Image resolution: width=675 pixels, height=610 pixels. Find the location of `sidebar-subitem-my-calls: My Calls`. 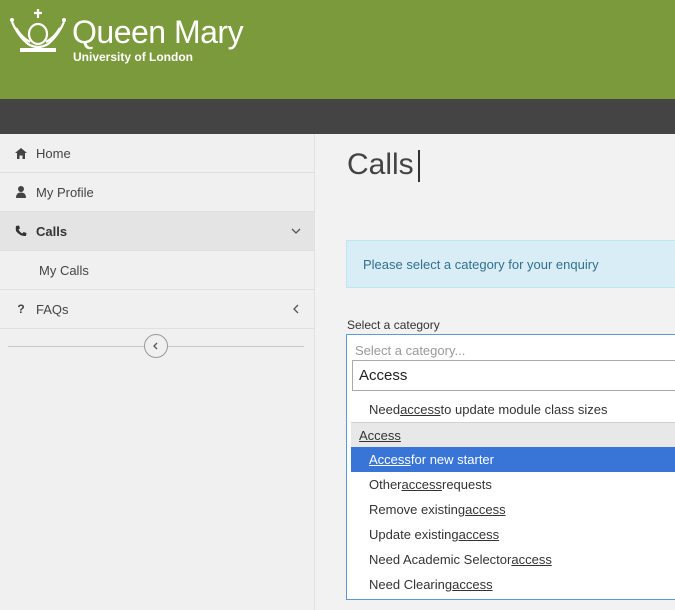

sidebar-subitem-my-calls: My Calls is located at coordinates (157, 270).